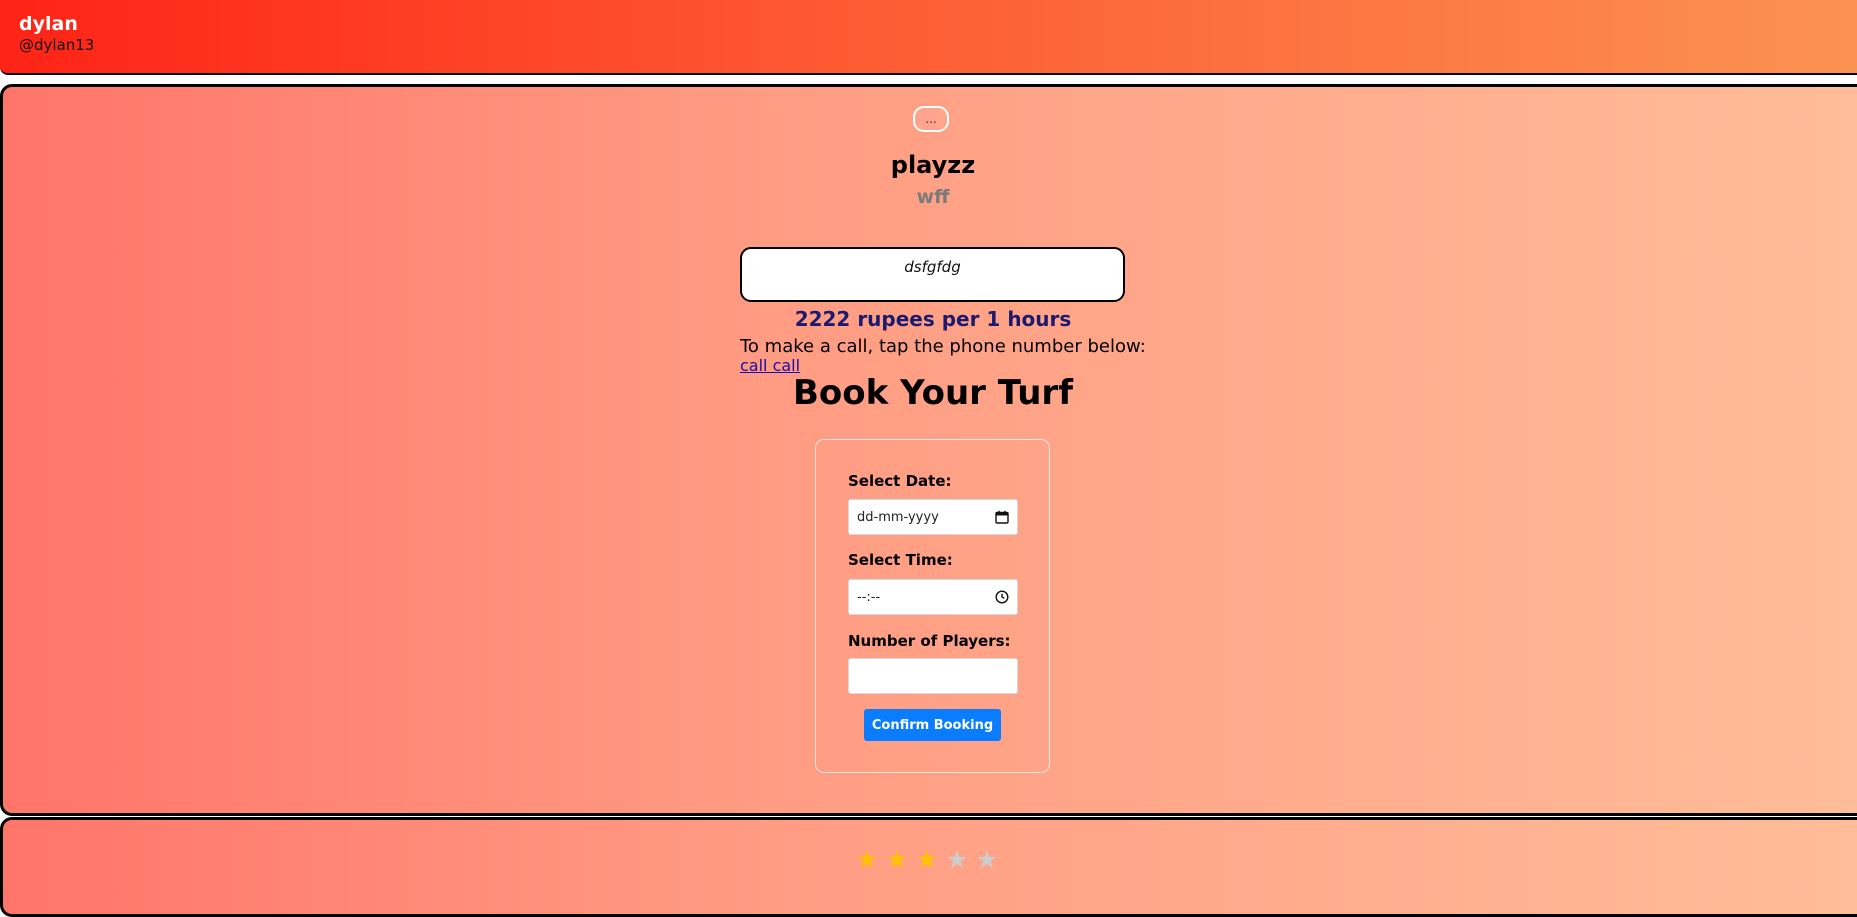 The height and width of the screenshot is (917, 1857). What do you see at coordinates (900, 481) in the screenshot?
I see `date-label: Select Date:` at bounding box center [900, 481].